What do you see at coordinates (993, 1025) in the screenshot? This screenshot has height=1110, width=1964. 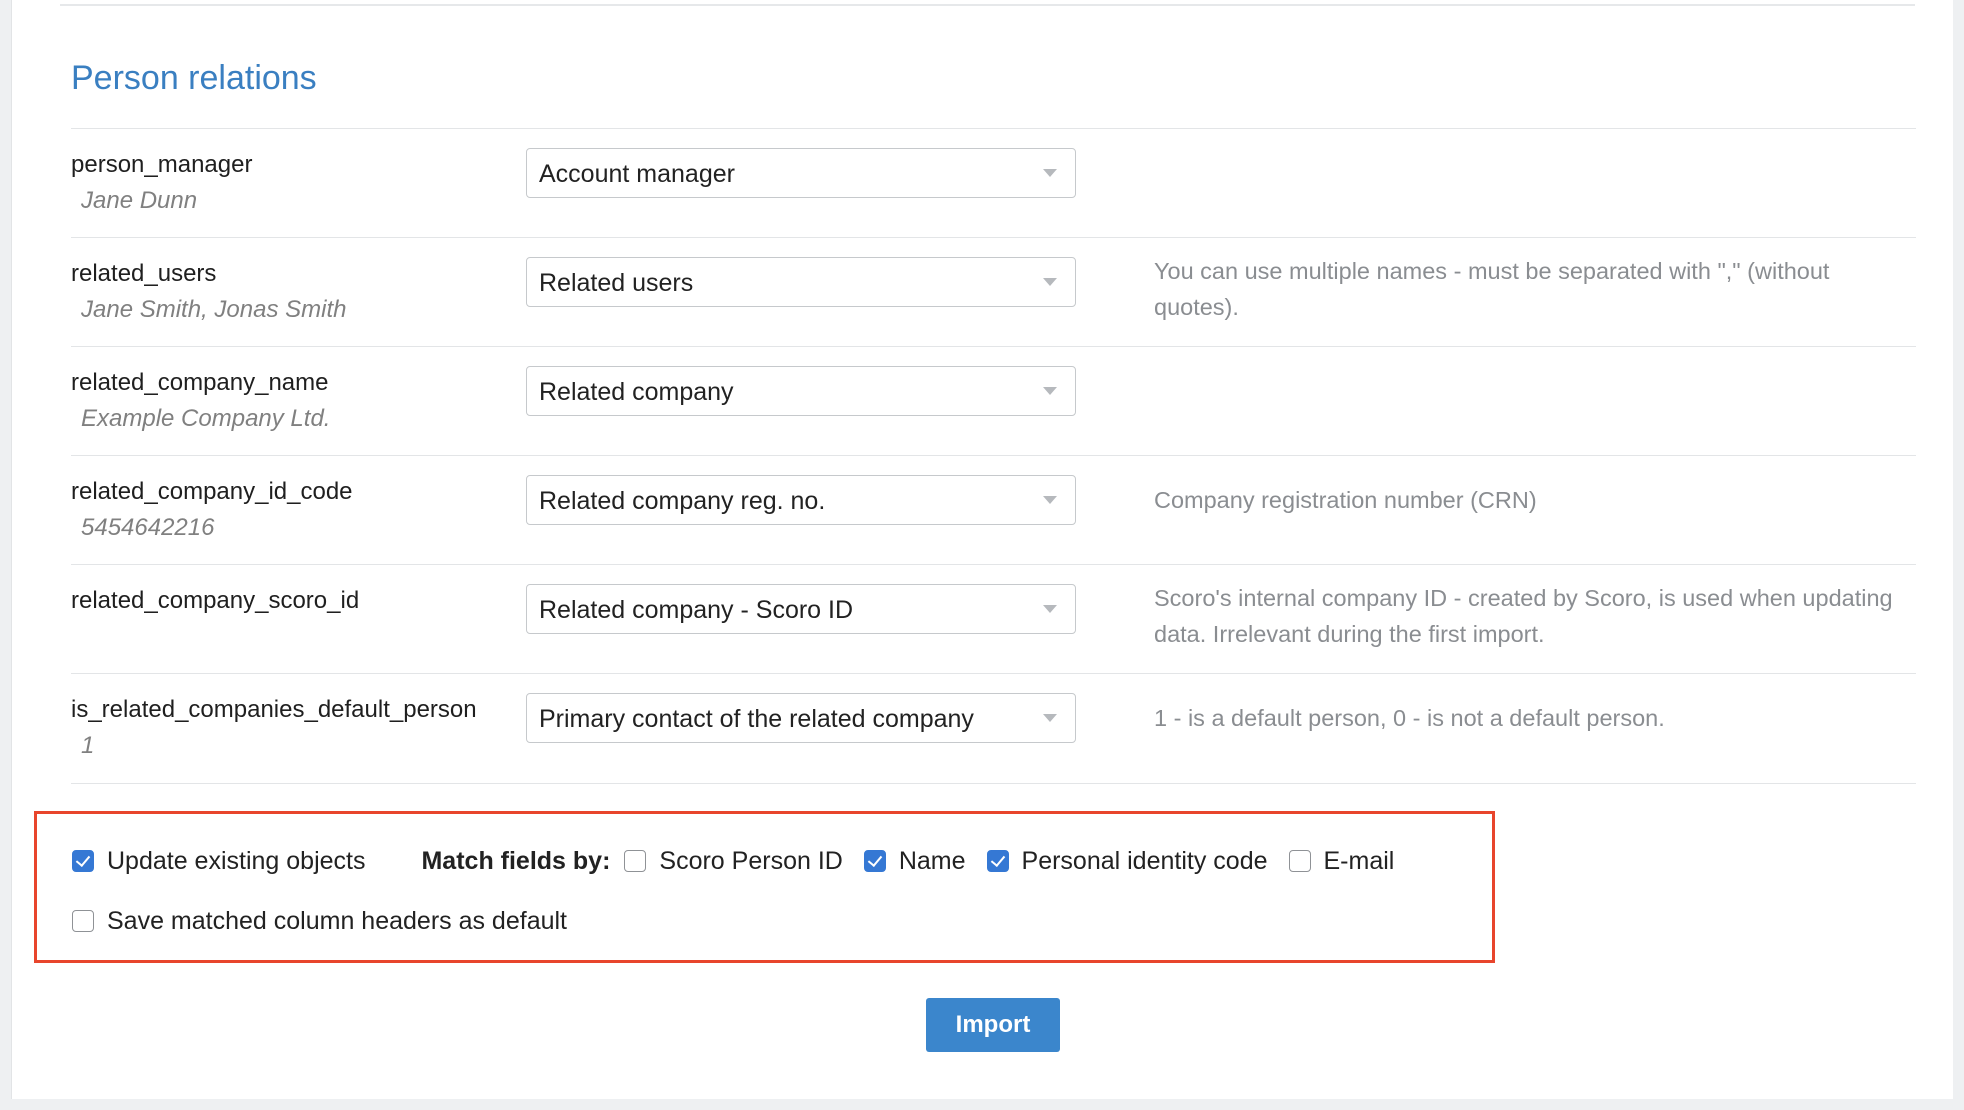 I see `import-button: Import` at bounding box center [993, 1025].